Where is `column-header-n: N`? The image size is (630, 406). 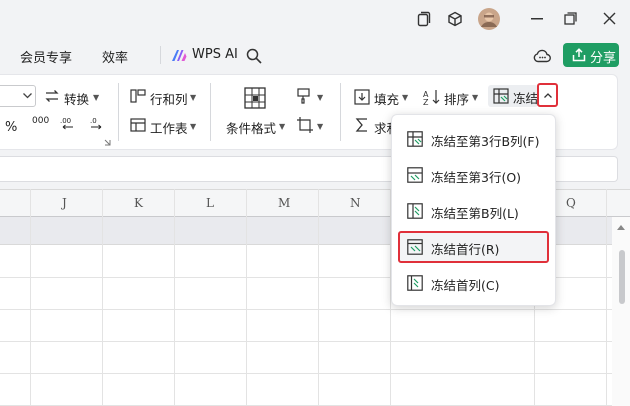 column-header-n: N is located at coordinates (355, 203).